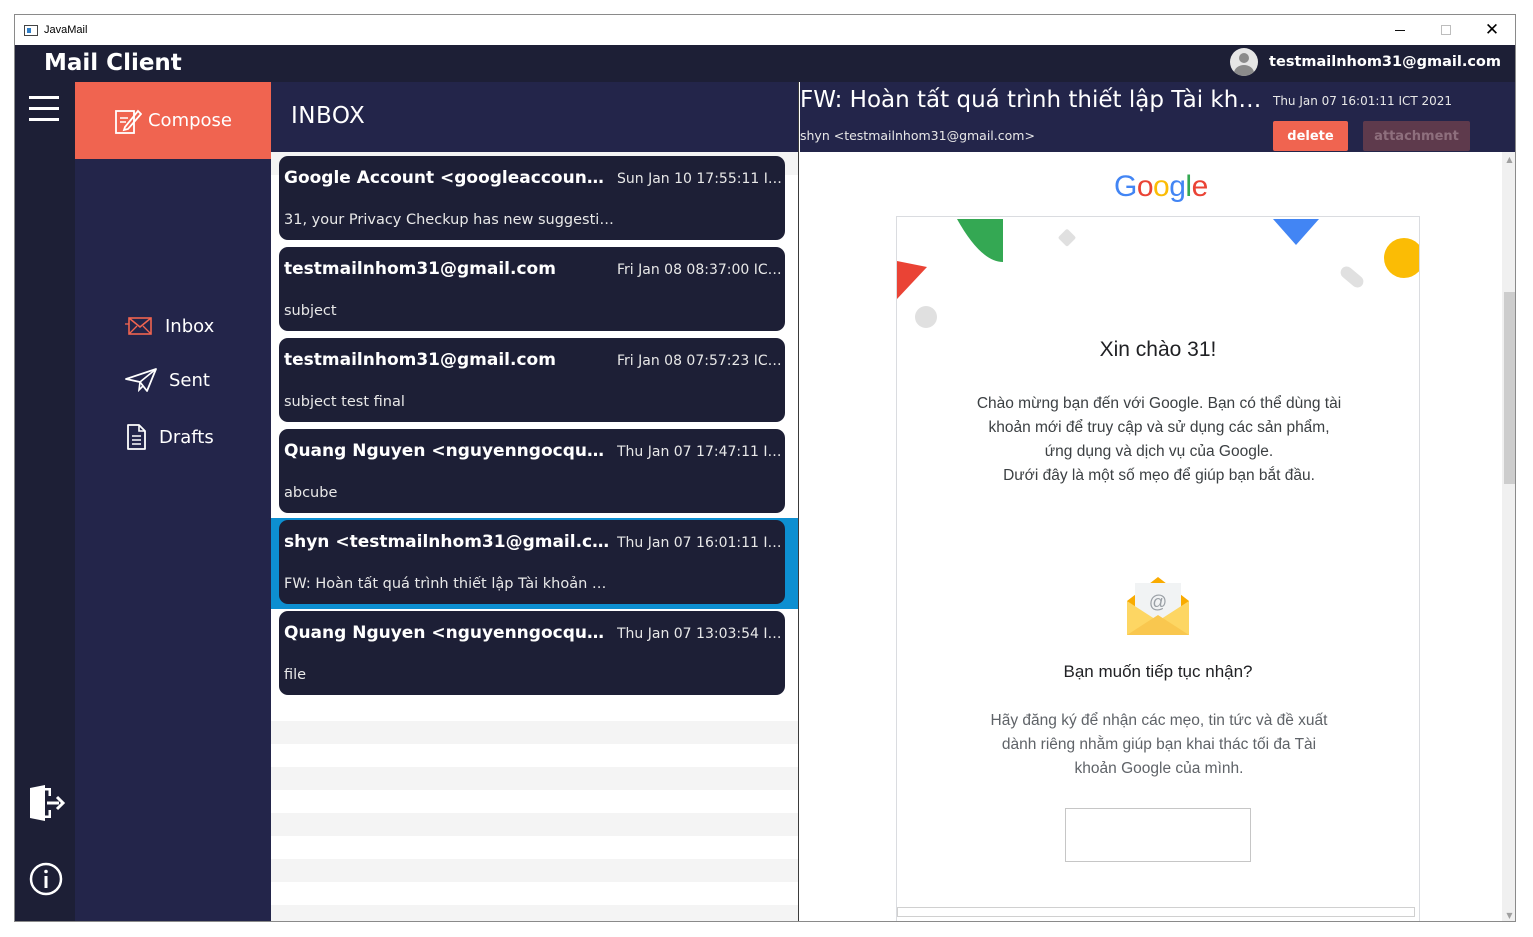  Describe the element at coordinates (534, 117) in the screenshot. I see `list-header: INBOX` at that location.